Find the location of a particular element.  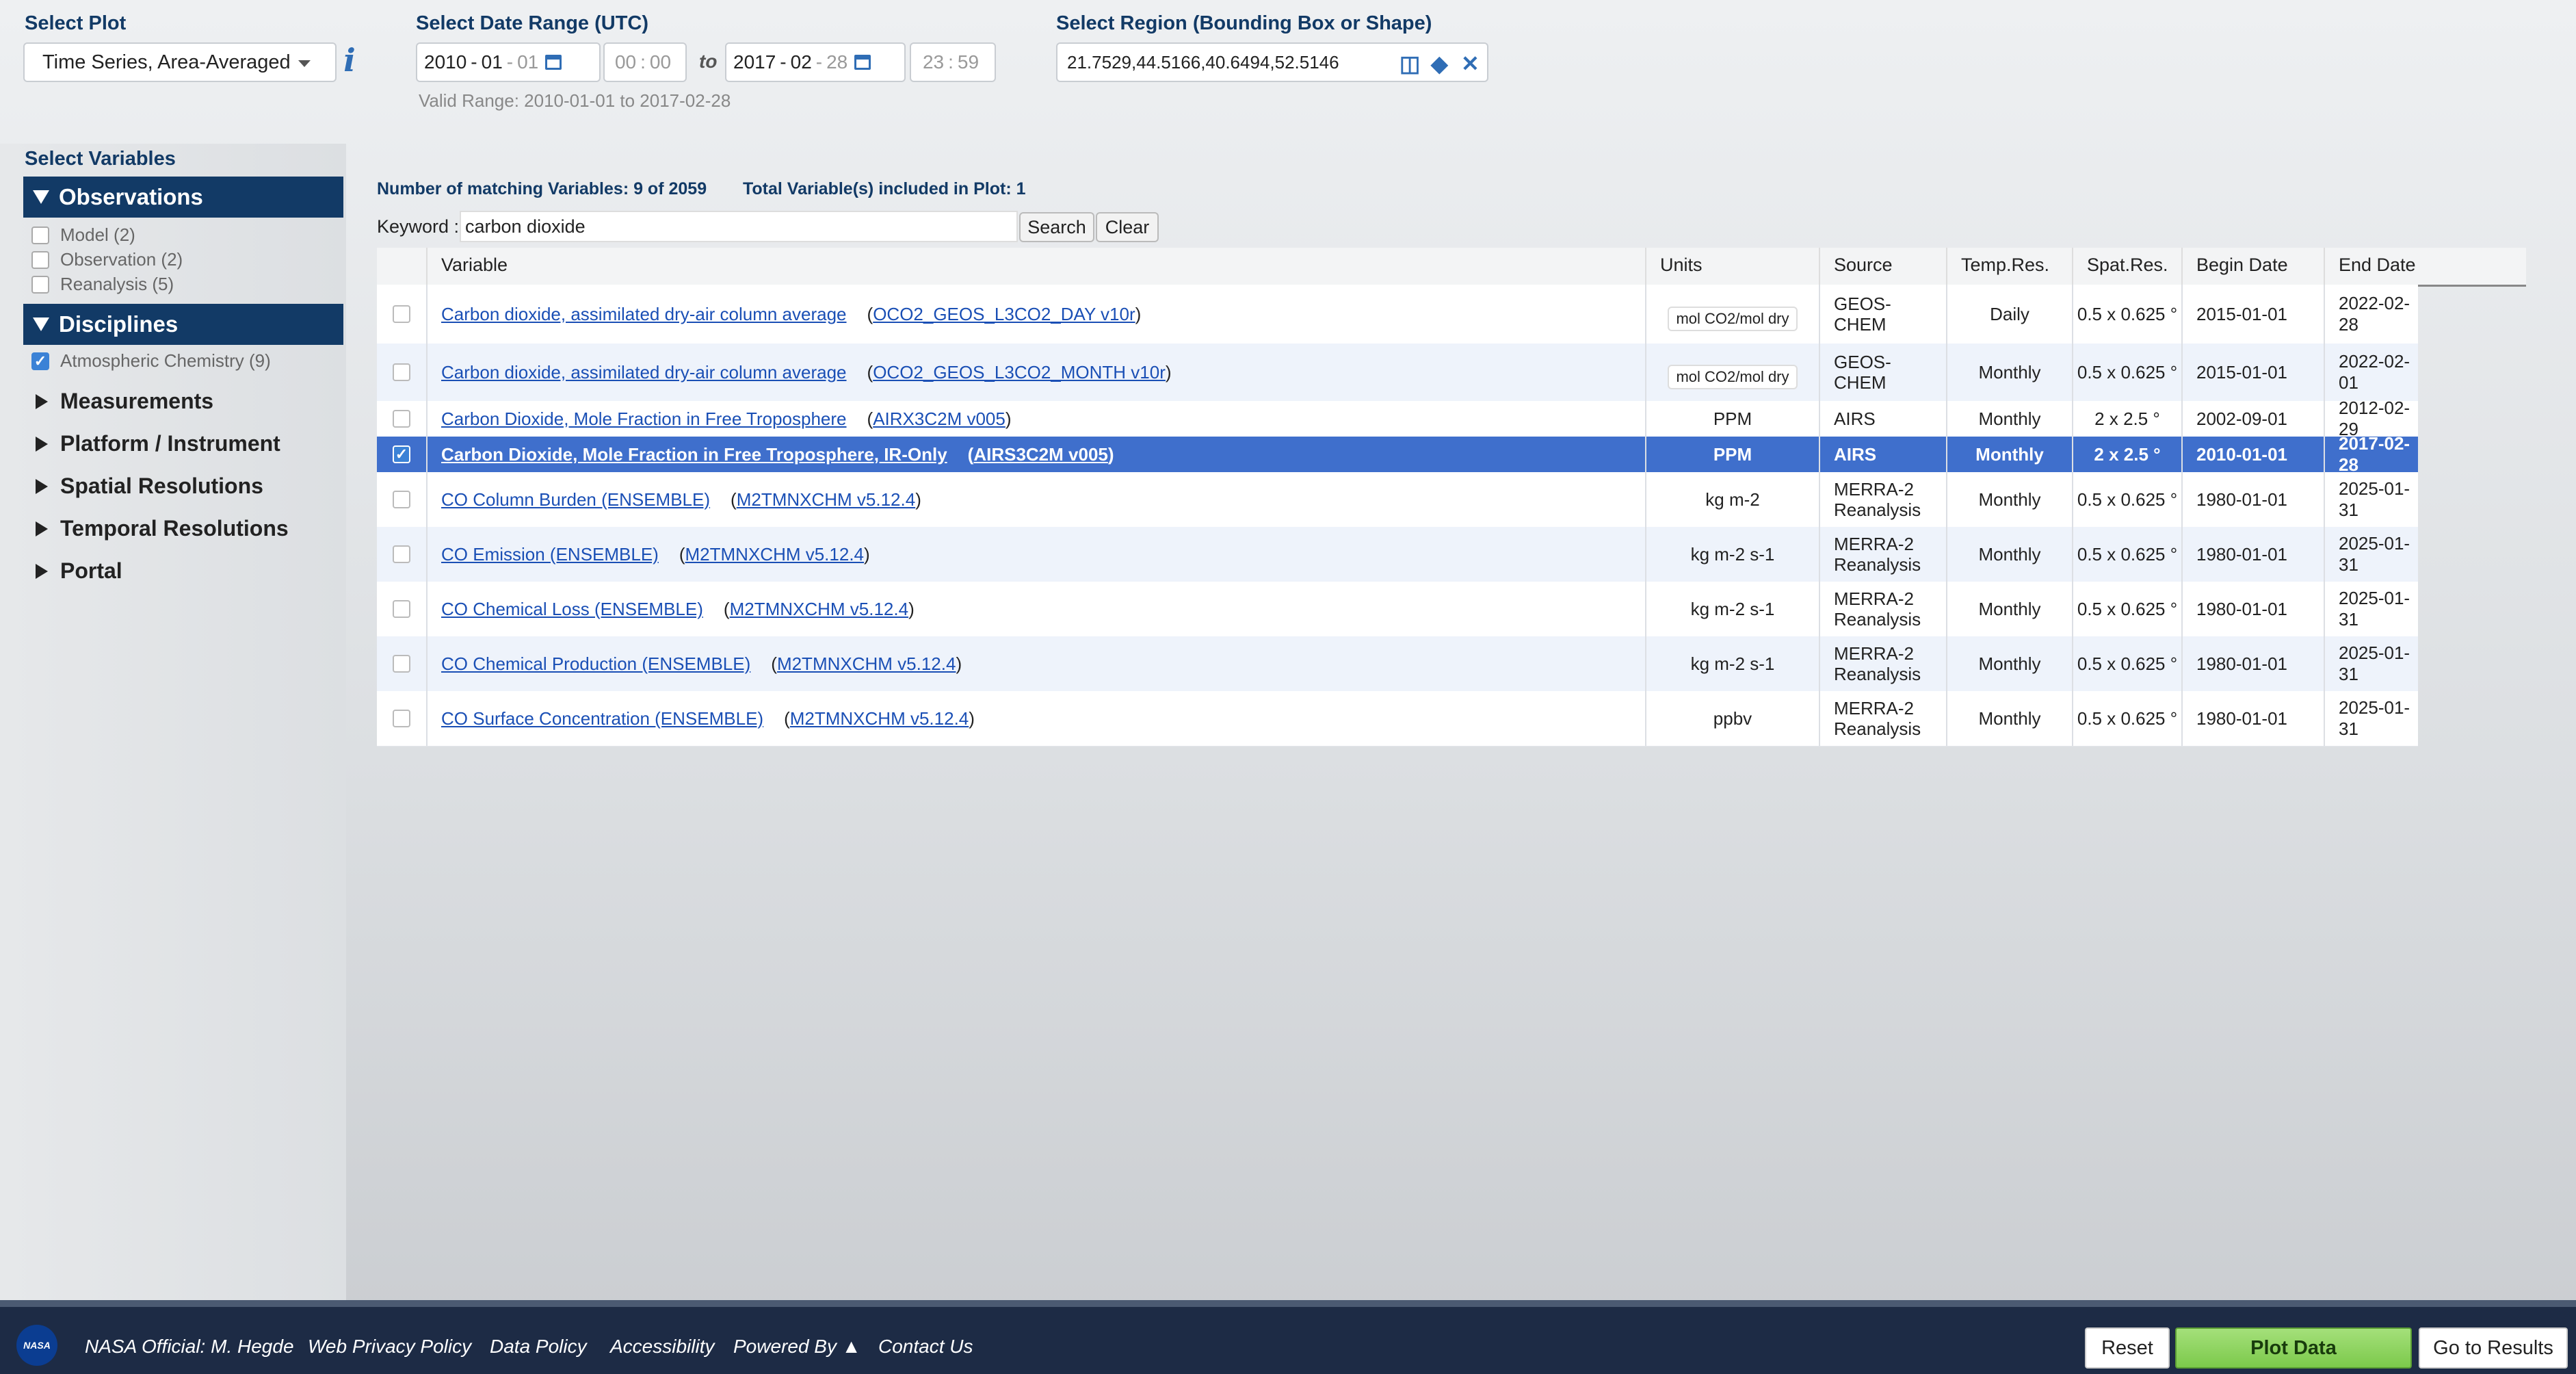

column-header-variable: Variable is located at coordinates (1035, 266).